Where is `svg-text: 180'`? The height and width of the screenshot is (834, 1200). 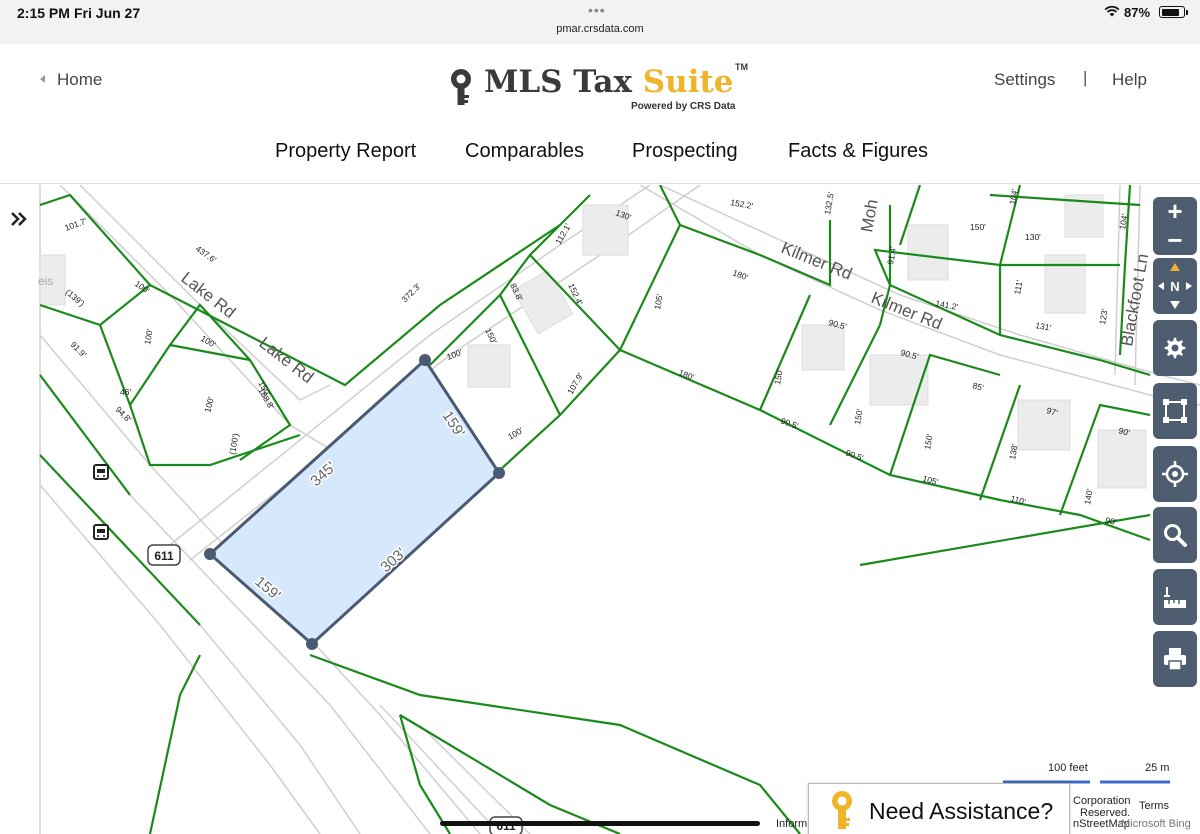
svg-text: 180' is located at coordinates (740, 274).